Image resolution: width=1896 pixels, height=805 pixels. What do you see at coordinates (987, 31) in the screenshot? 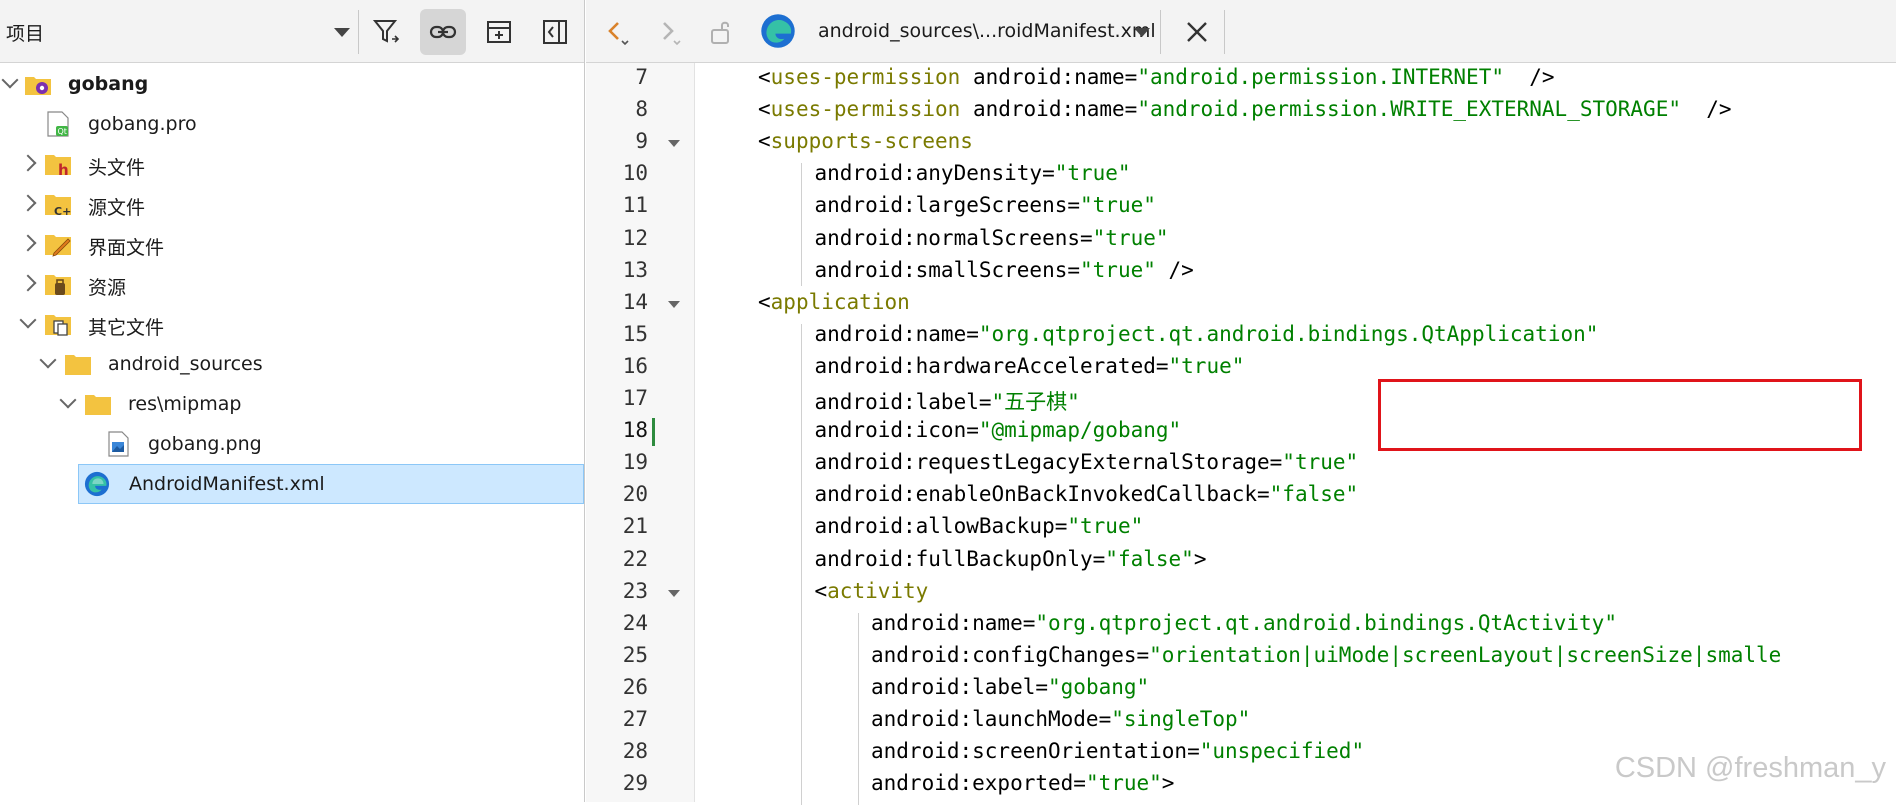
I see `open-file-selector: android_sources\...roidManifest.xml` at bounding box center [987, 31].